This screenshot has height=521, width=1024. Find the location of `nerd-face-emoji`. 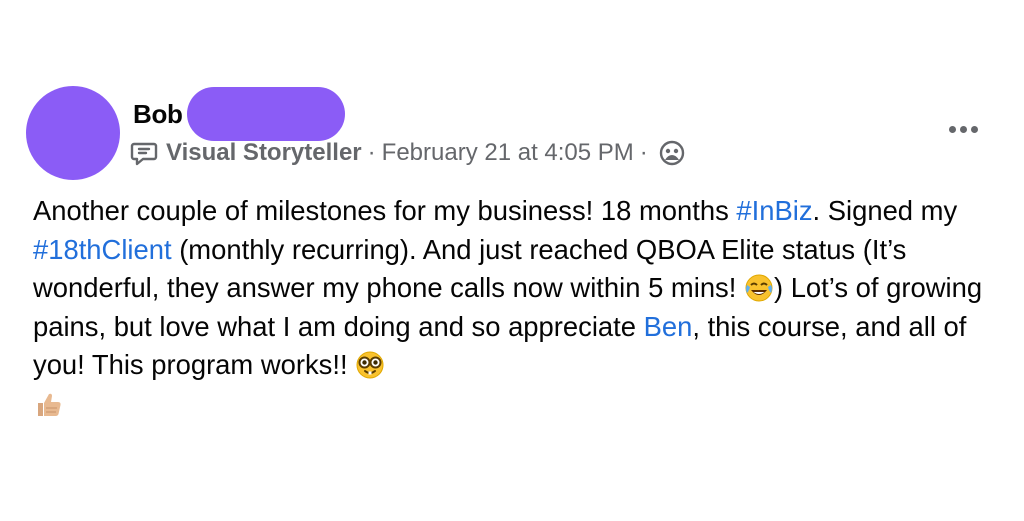

nerd-face-emoji is located at coordinates (370, 365).